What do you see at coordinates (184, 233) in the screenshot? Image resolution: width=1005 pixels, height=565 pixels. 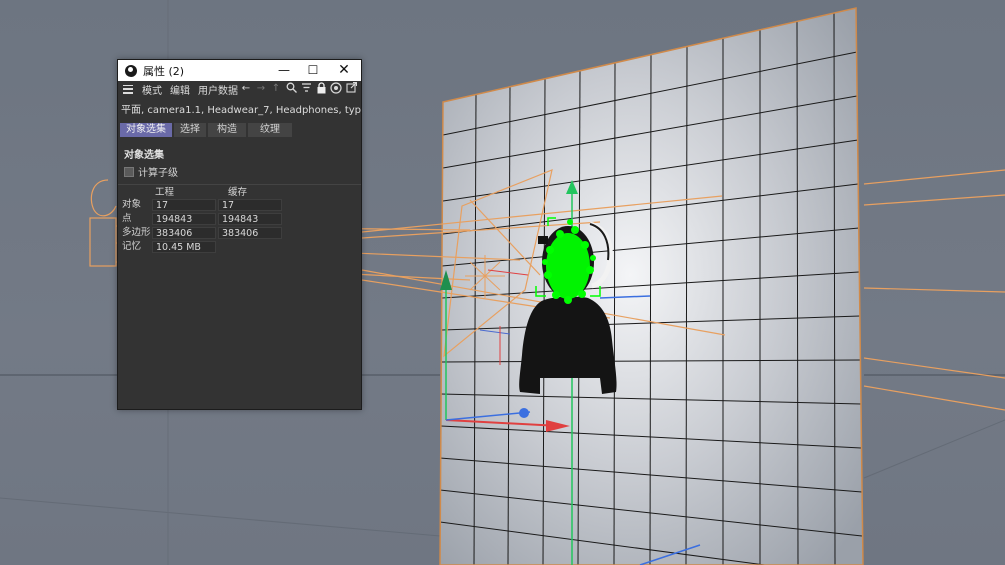 I see `stat-project-value: 383406` at bounding box center [184, 233].